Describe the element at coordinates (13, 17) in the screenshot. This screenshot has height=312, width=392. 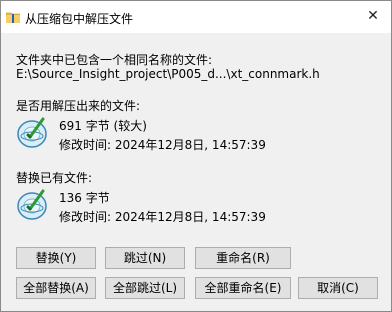
I see `folder-zip-icon` at that location.